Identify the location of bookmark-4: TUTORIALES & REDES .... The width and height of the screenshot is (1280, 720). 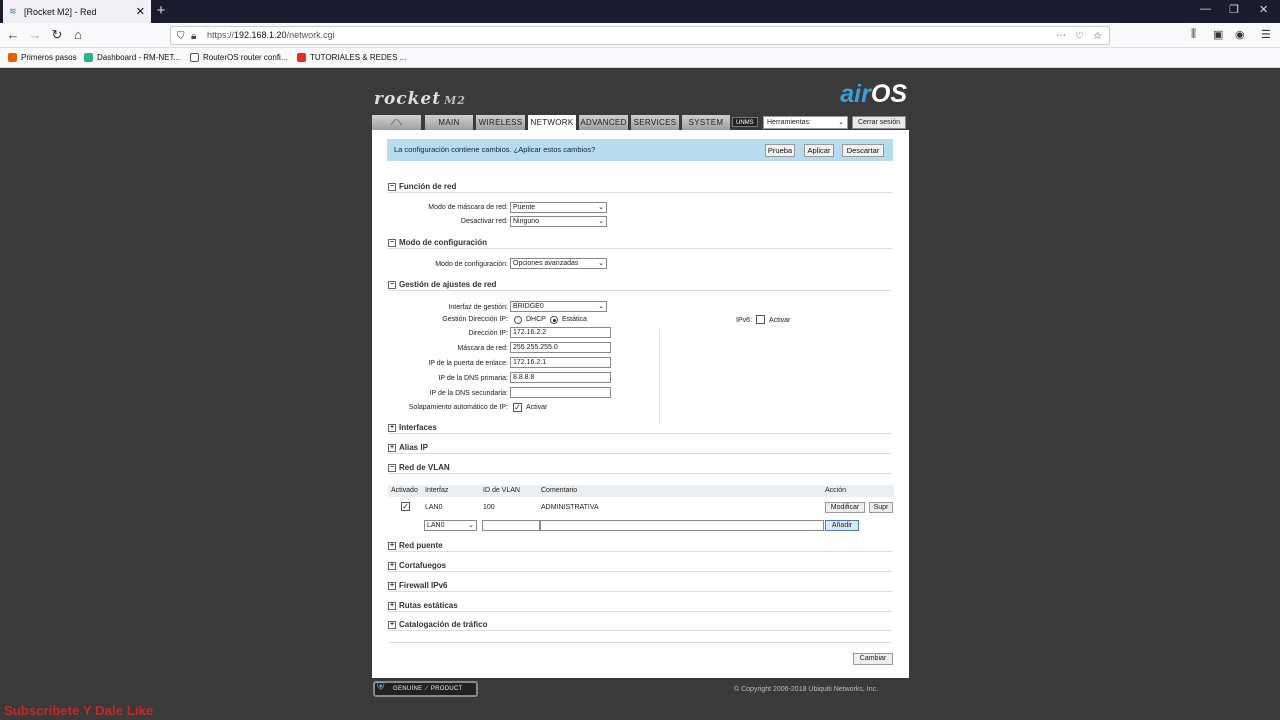
(351, 57).